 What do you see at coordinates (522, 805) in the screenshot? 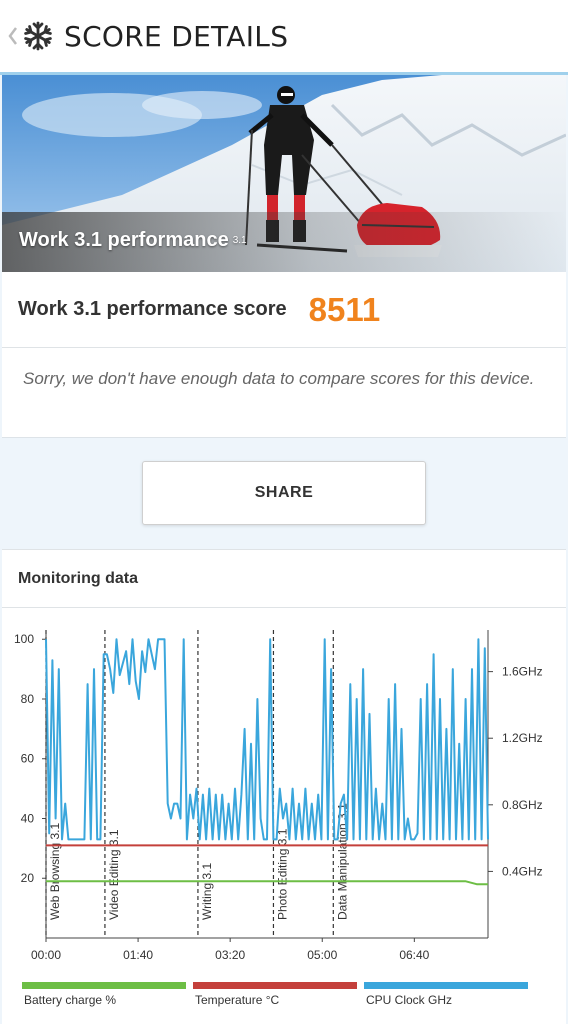
I see `y-right-tick-label: 0.8GHz` at bounding box center [522, 805].